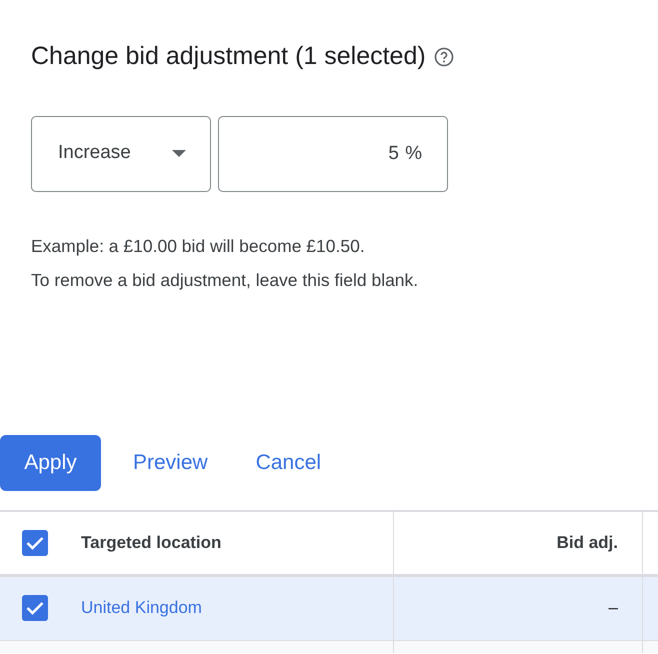  I want to click on table-row: United Kingdom –, so click(329, 608).